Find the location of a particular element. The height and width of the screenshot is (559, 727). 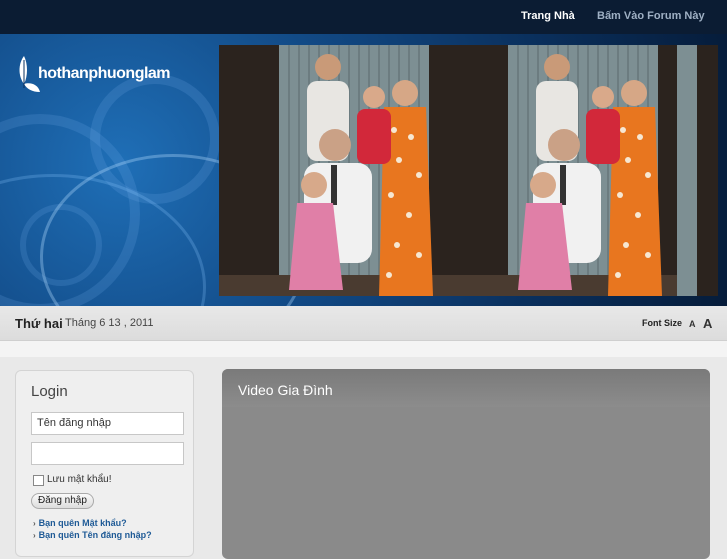

forgot-username-text: Bạn quên Tên đăng nhập? is located at coordinates (95, 535).